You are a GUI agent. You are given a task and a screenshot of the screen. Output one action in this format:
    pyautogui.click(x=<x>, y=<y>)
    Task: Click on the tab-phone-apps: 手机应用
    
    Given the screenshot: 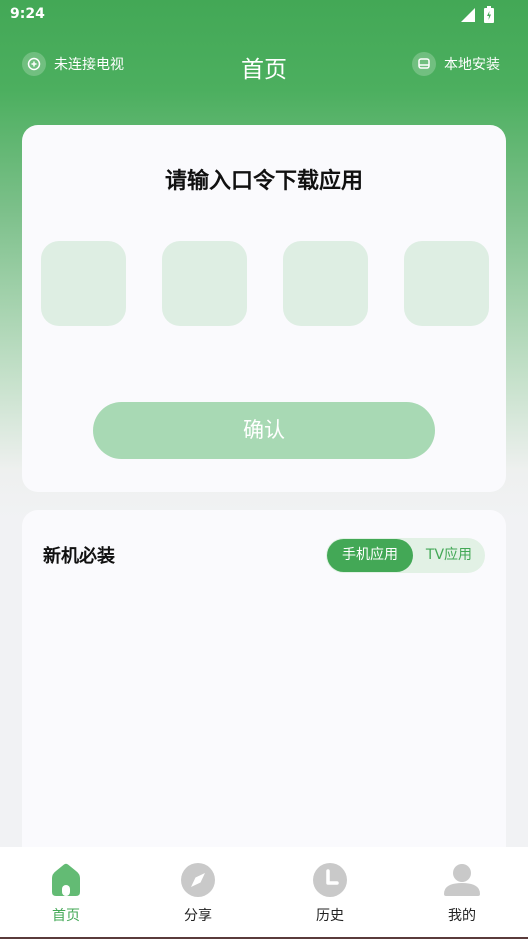 What is the action you would take?
    pyautogui.click(x=370, y=555)
    